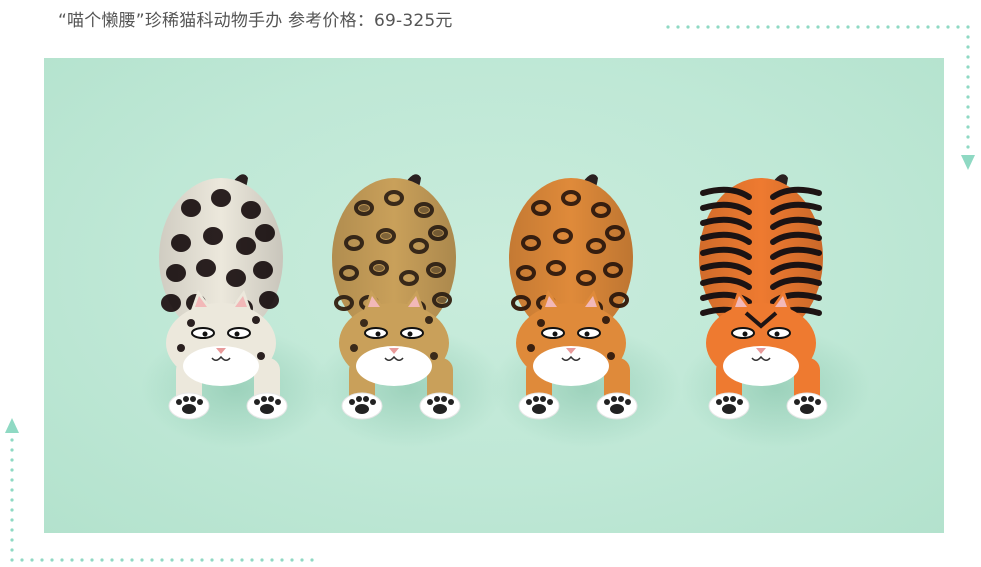  I want to click on dotted-line-bottom, so click(167, 560).